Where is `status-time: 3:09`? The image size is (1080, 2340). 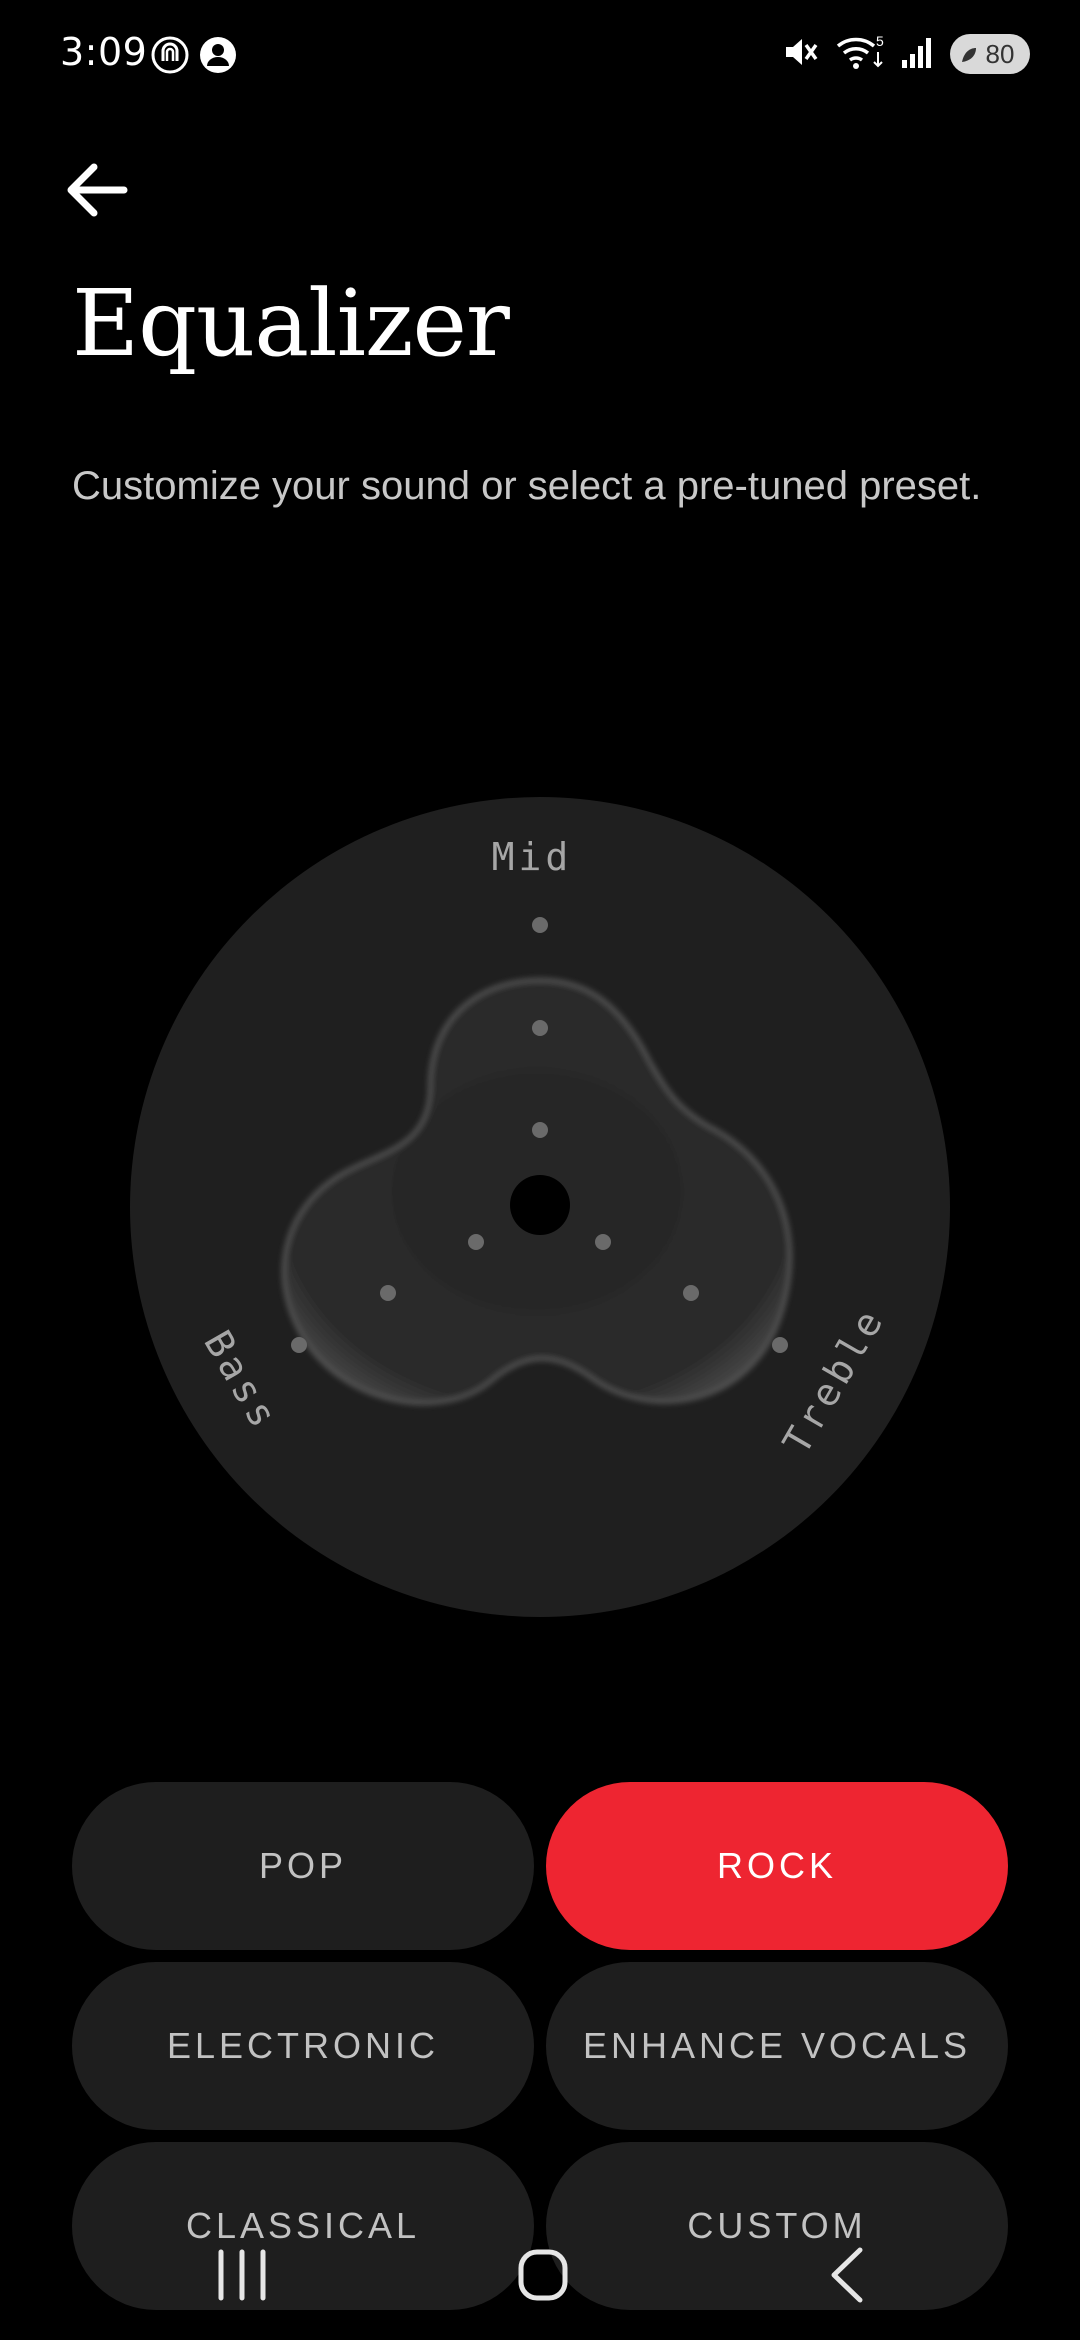
status-time: 3:09 is located at coordinates (104, 52).